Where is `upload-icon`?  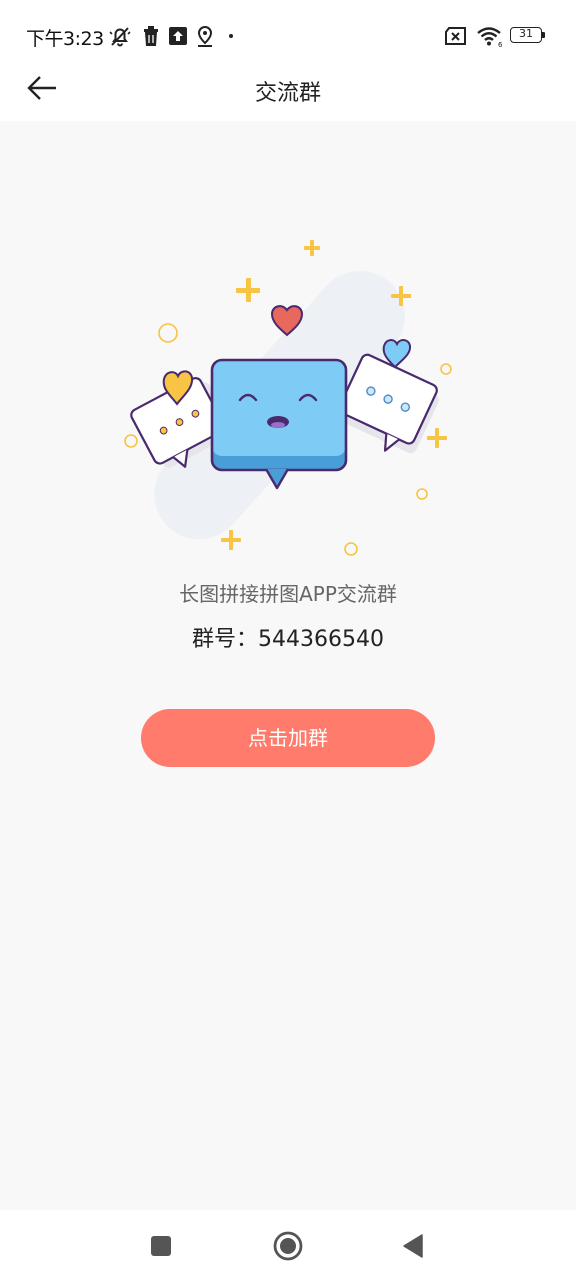
upload-icon is located at coordinates (178, 36).